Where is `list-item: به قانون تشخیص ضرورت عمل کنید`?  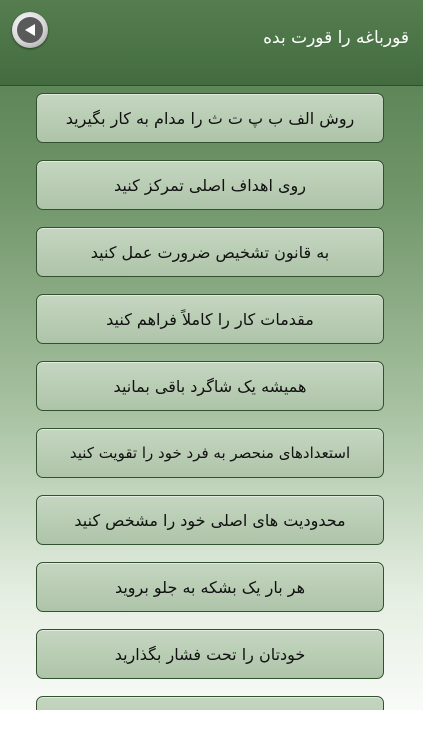
list-item: به قانون تشخیص ضرورت عمل کنید is located at coordinates (210, 252).